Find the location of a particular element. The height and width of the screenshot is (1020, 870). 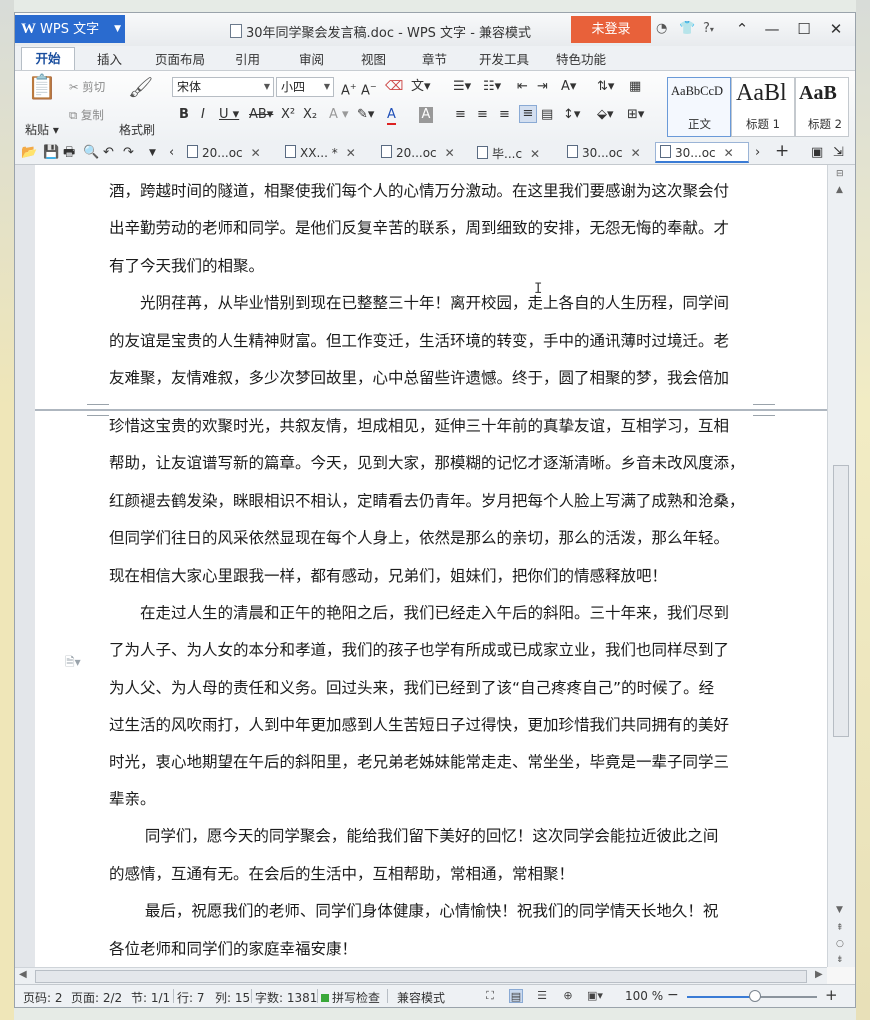

tab-references: 引用 is located at coordinates (247, 58).